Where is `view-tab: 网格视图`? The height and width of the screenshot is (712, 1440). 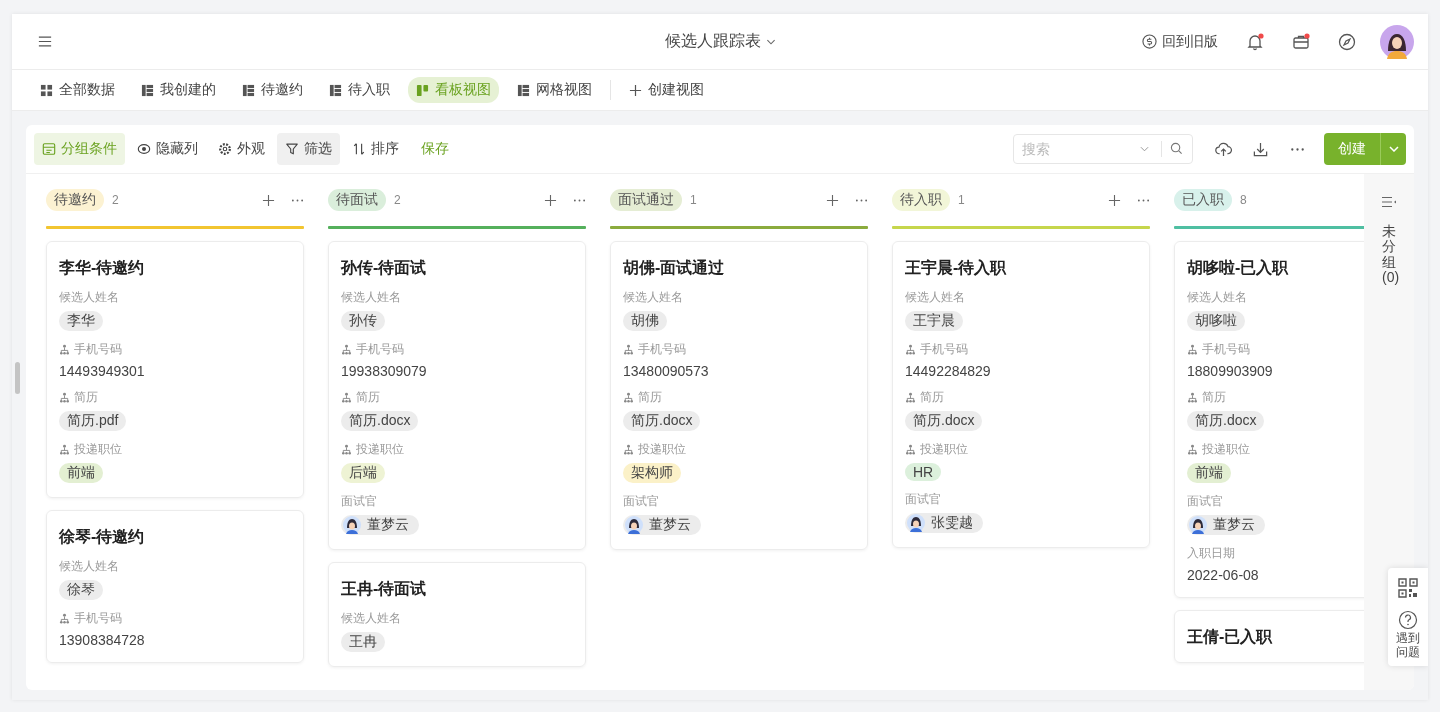
view-tab: 网格视图 is located at coordinates (554, 90).